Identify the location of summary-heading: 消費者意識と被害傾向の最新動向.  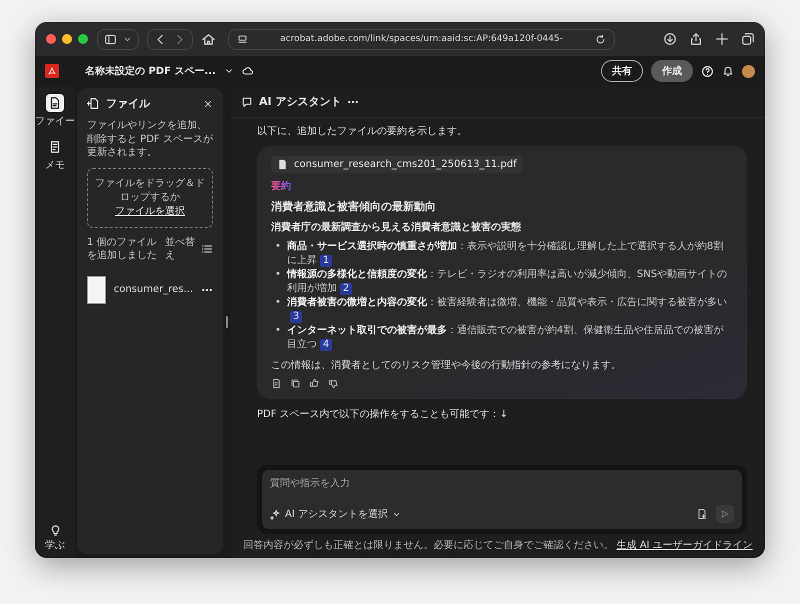
(354, 206).